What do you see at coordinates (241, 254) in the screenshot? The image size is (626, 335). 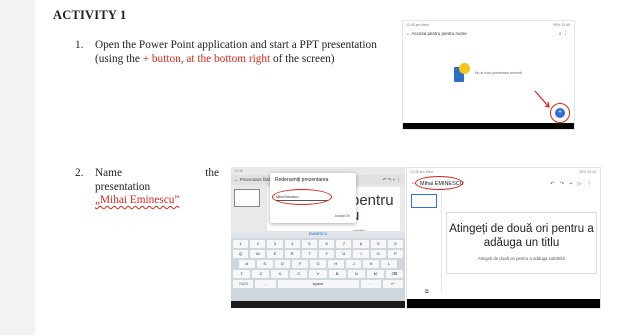 I see `key: Q` at bounding box center [241, 254].